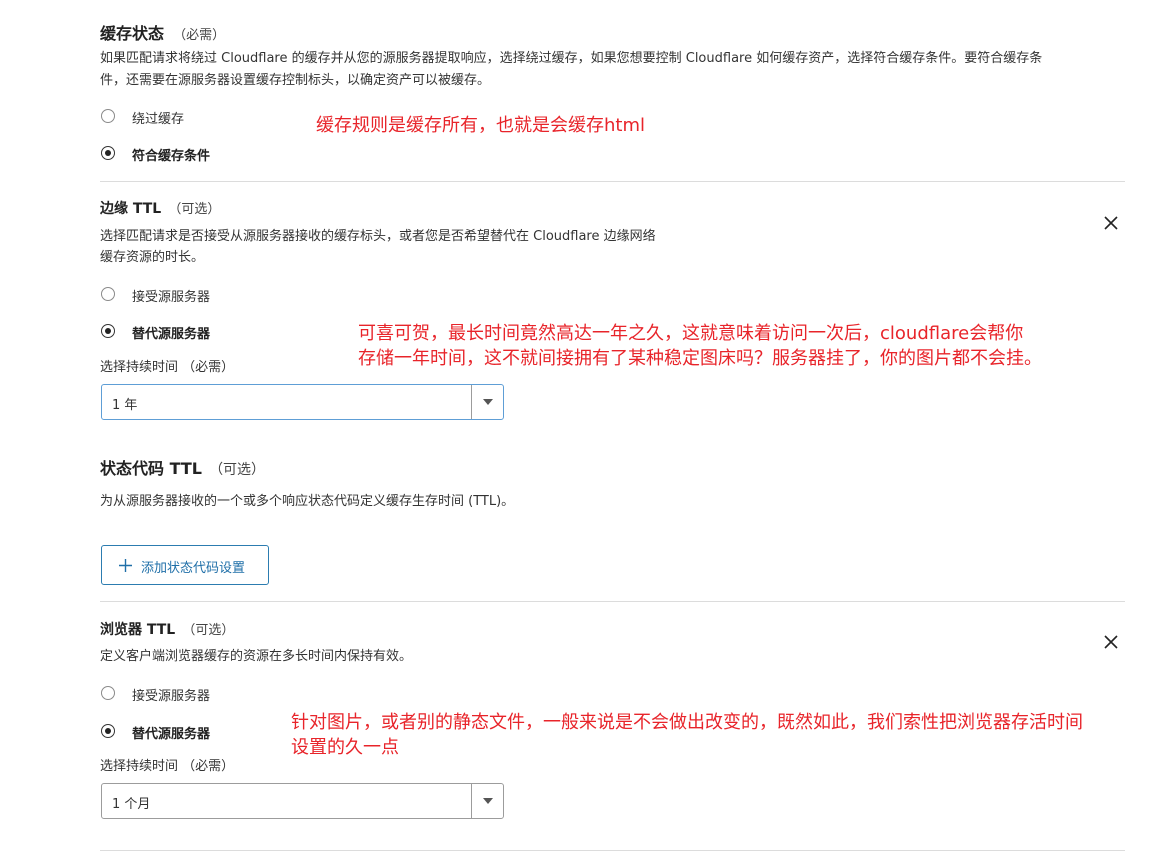 This screenshot has width=1176, height=857. I want to click on cache-status-heading: 缓存状态 （必需）, so click(162, 32).